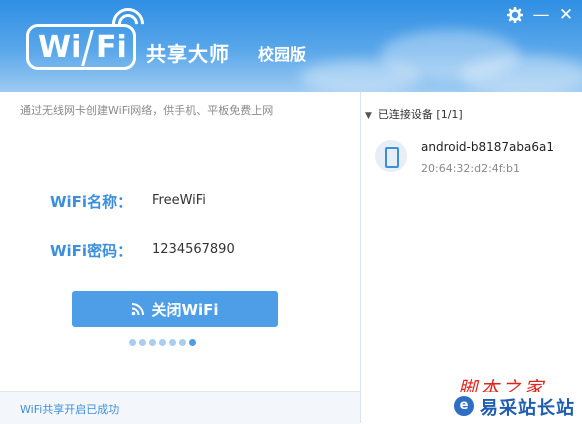 This screenshot has height=424, width=582. I want to click on wifi-name-label: WiFi名称：, so click(91, 202).